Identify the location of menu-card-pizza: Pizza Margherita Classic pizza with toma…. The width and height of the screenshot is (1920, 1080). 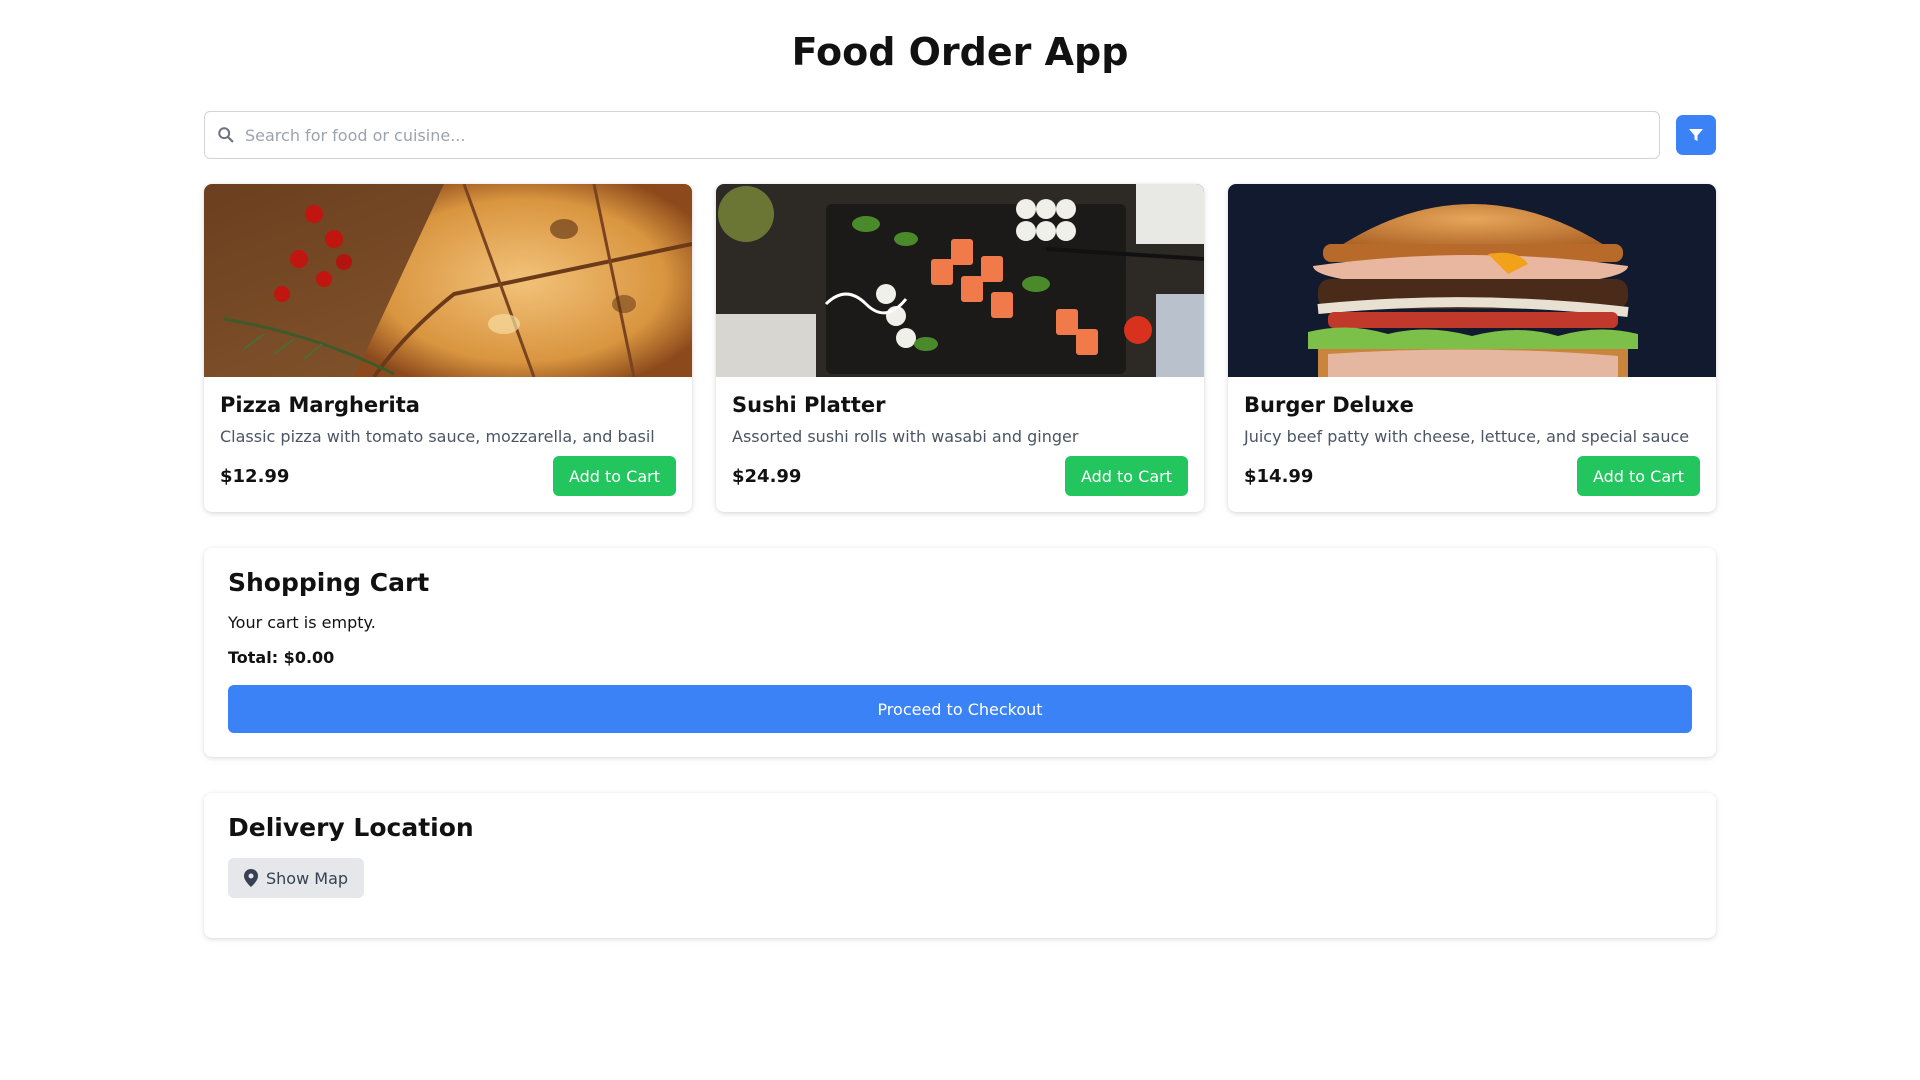
(448, 348).